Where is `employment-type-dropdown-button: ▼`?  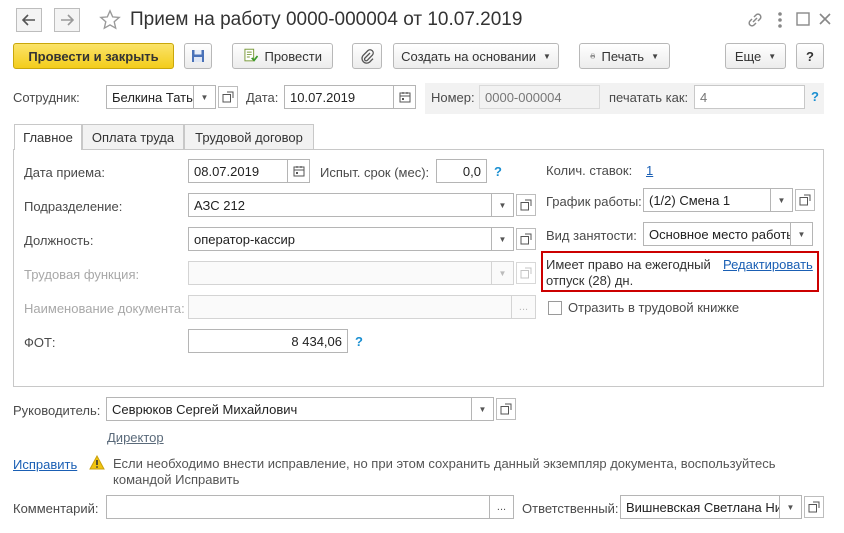 employment-type-dropdown-button: ▼ is located at coordinates (802, 234).